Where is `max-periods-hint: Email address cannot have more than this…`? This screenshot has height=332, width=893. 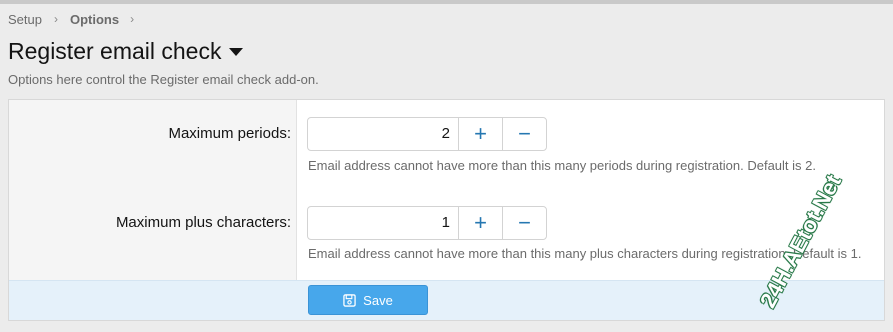 max-periods-hint: Email address cannot have more than this… is located at coordinates (562, 165).